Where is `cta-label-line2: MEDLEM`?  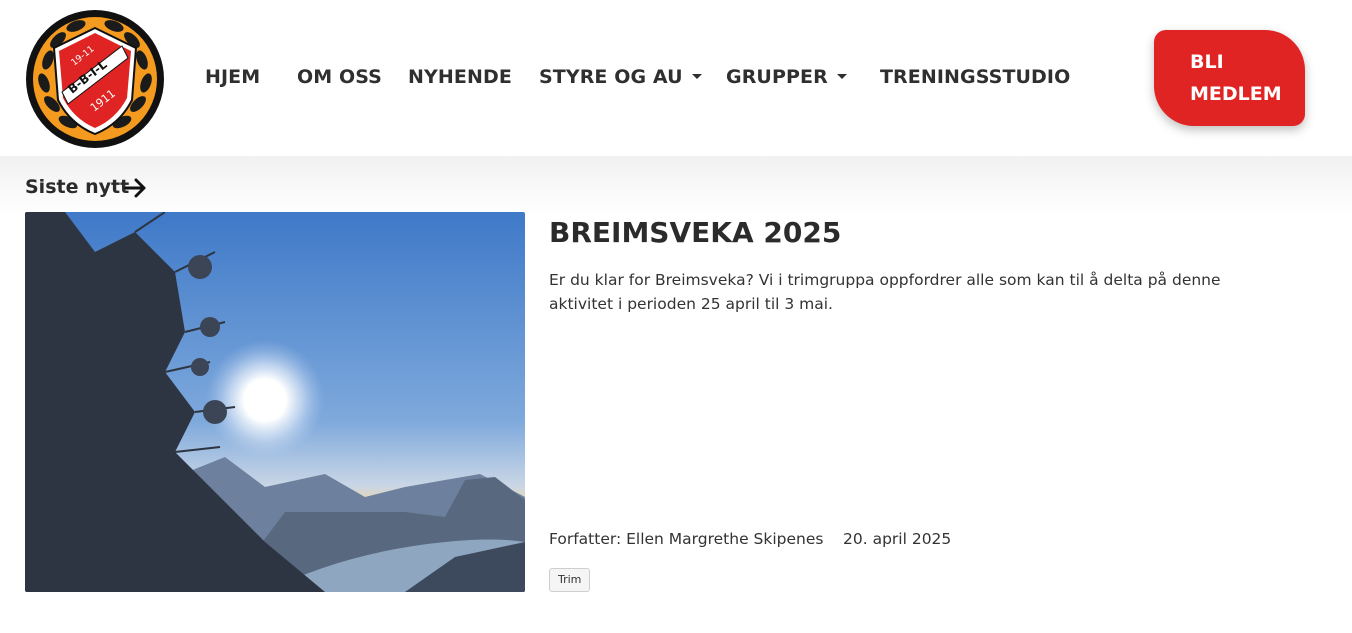 cta-label-line2: MEDLEM is located at coordinates (1236, 94).